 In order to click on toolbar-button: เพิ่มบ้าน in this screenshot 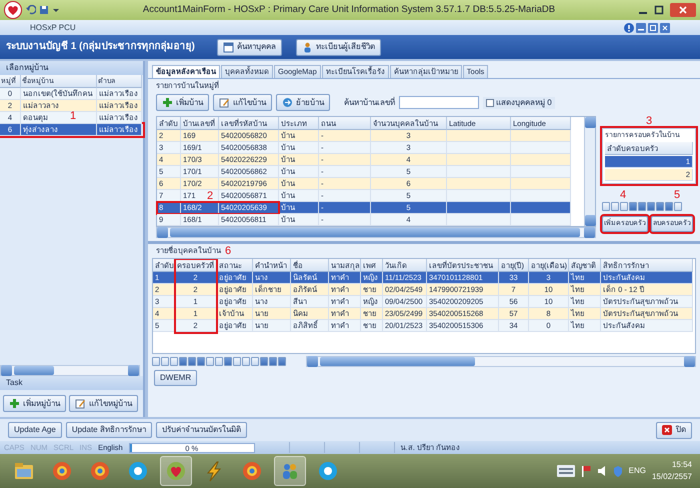, I will do `click(182, 102)`.